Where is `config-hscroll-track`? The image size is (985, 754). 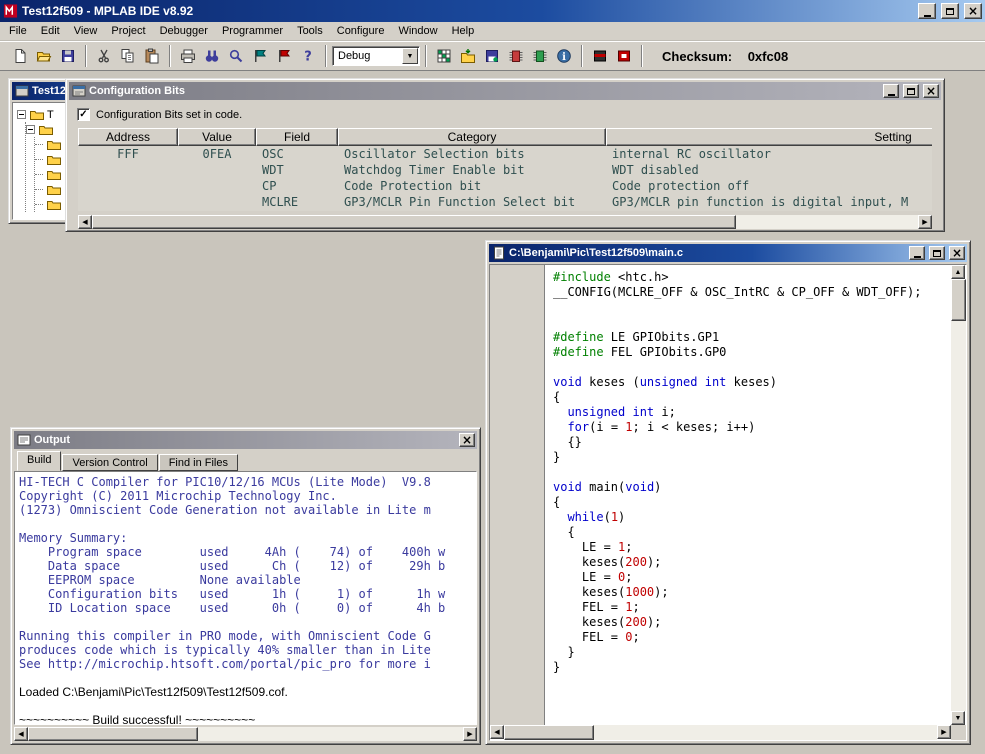
config-hscroll-track is located at coordinates (505, 222).